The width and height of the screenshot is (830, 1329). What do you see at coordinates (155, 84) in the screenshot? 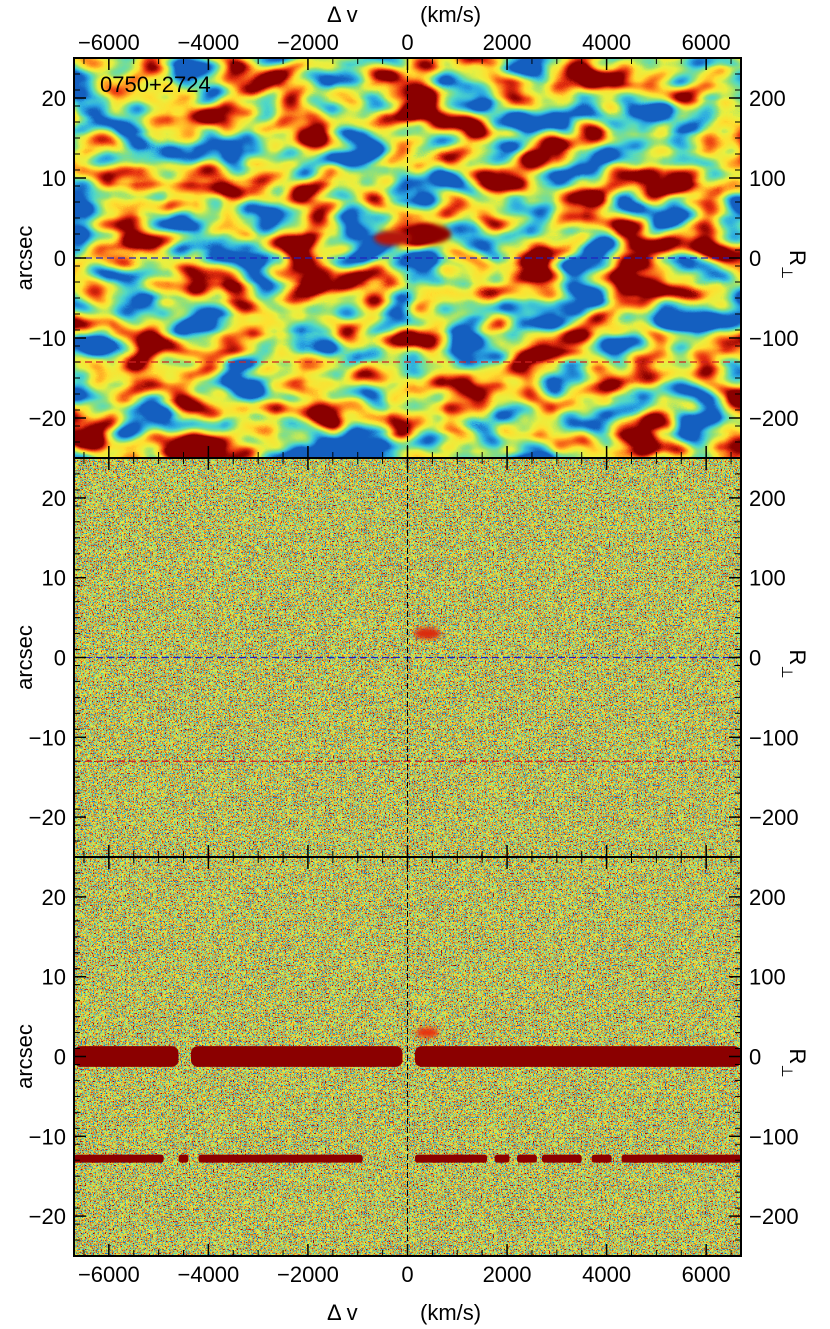
I see `object-label: 0750+2724` at bounding box center [155, 84].